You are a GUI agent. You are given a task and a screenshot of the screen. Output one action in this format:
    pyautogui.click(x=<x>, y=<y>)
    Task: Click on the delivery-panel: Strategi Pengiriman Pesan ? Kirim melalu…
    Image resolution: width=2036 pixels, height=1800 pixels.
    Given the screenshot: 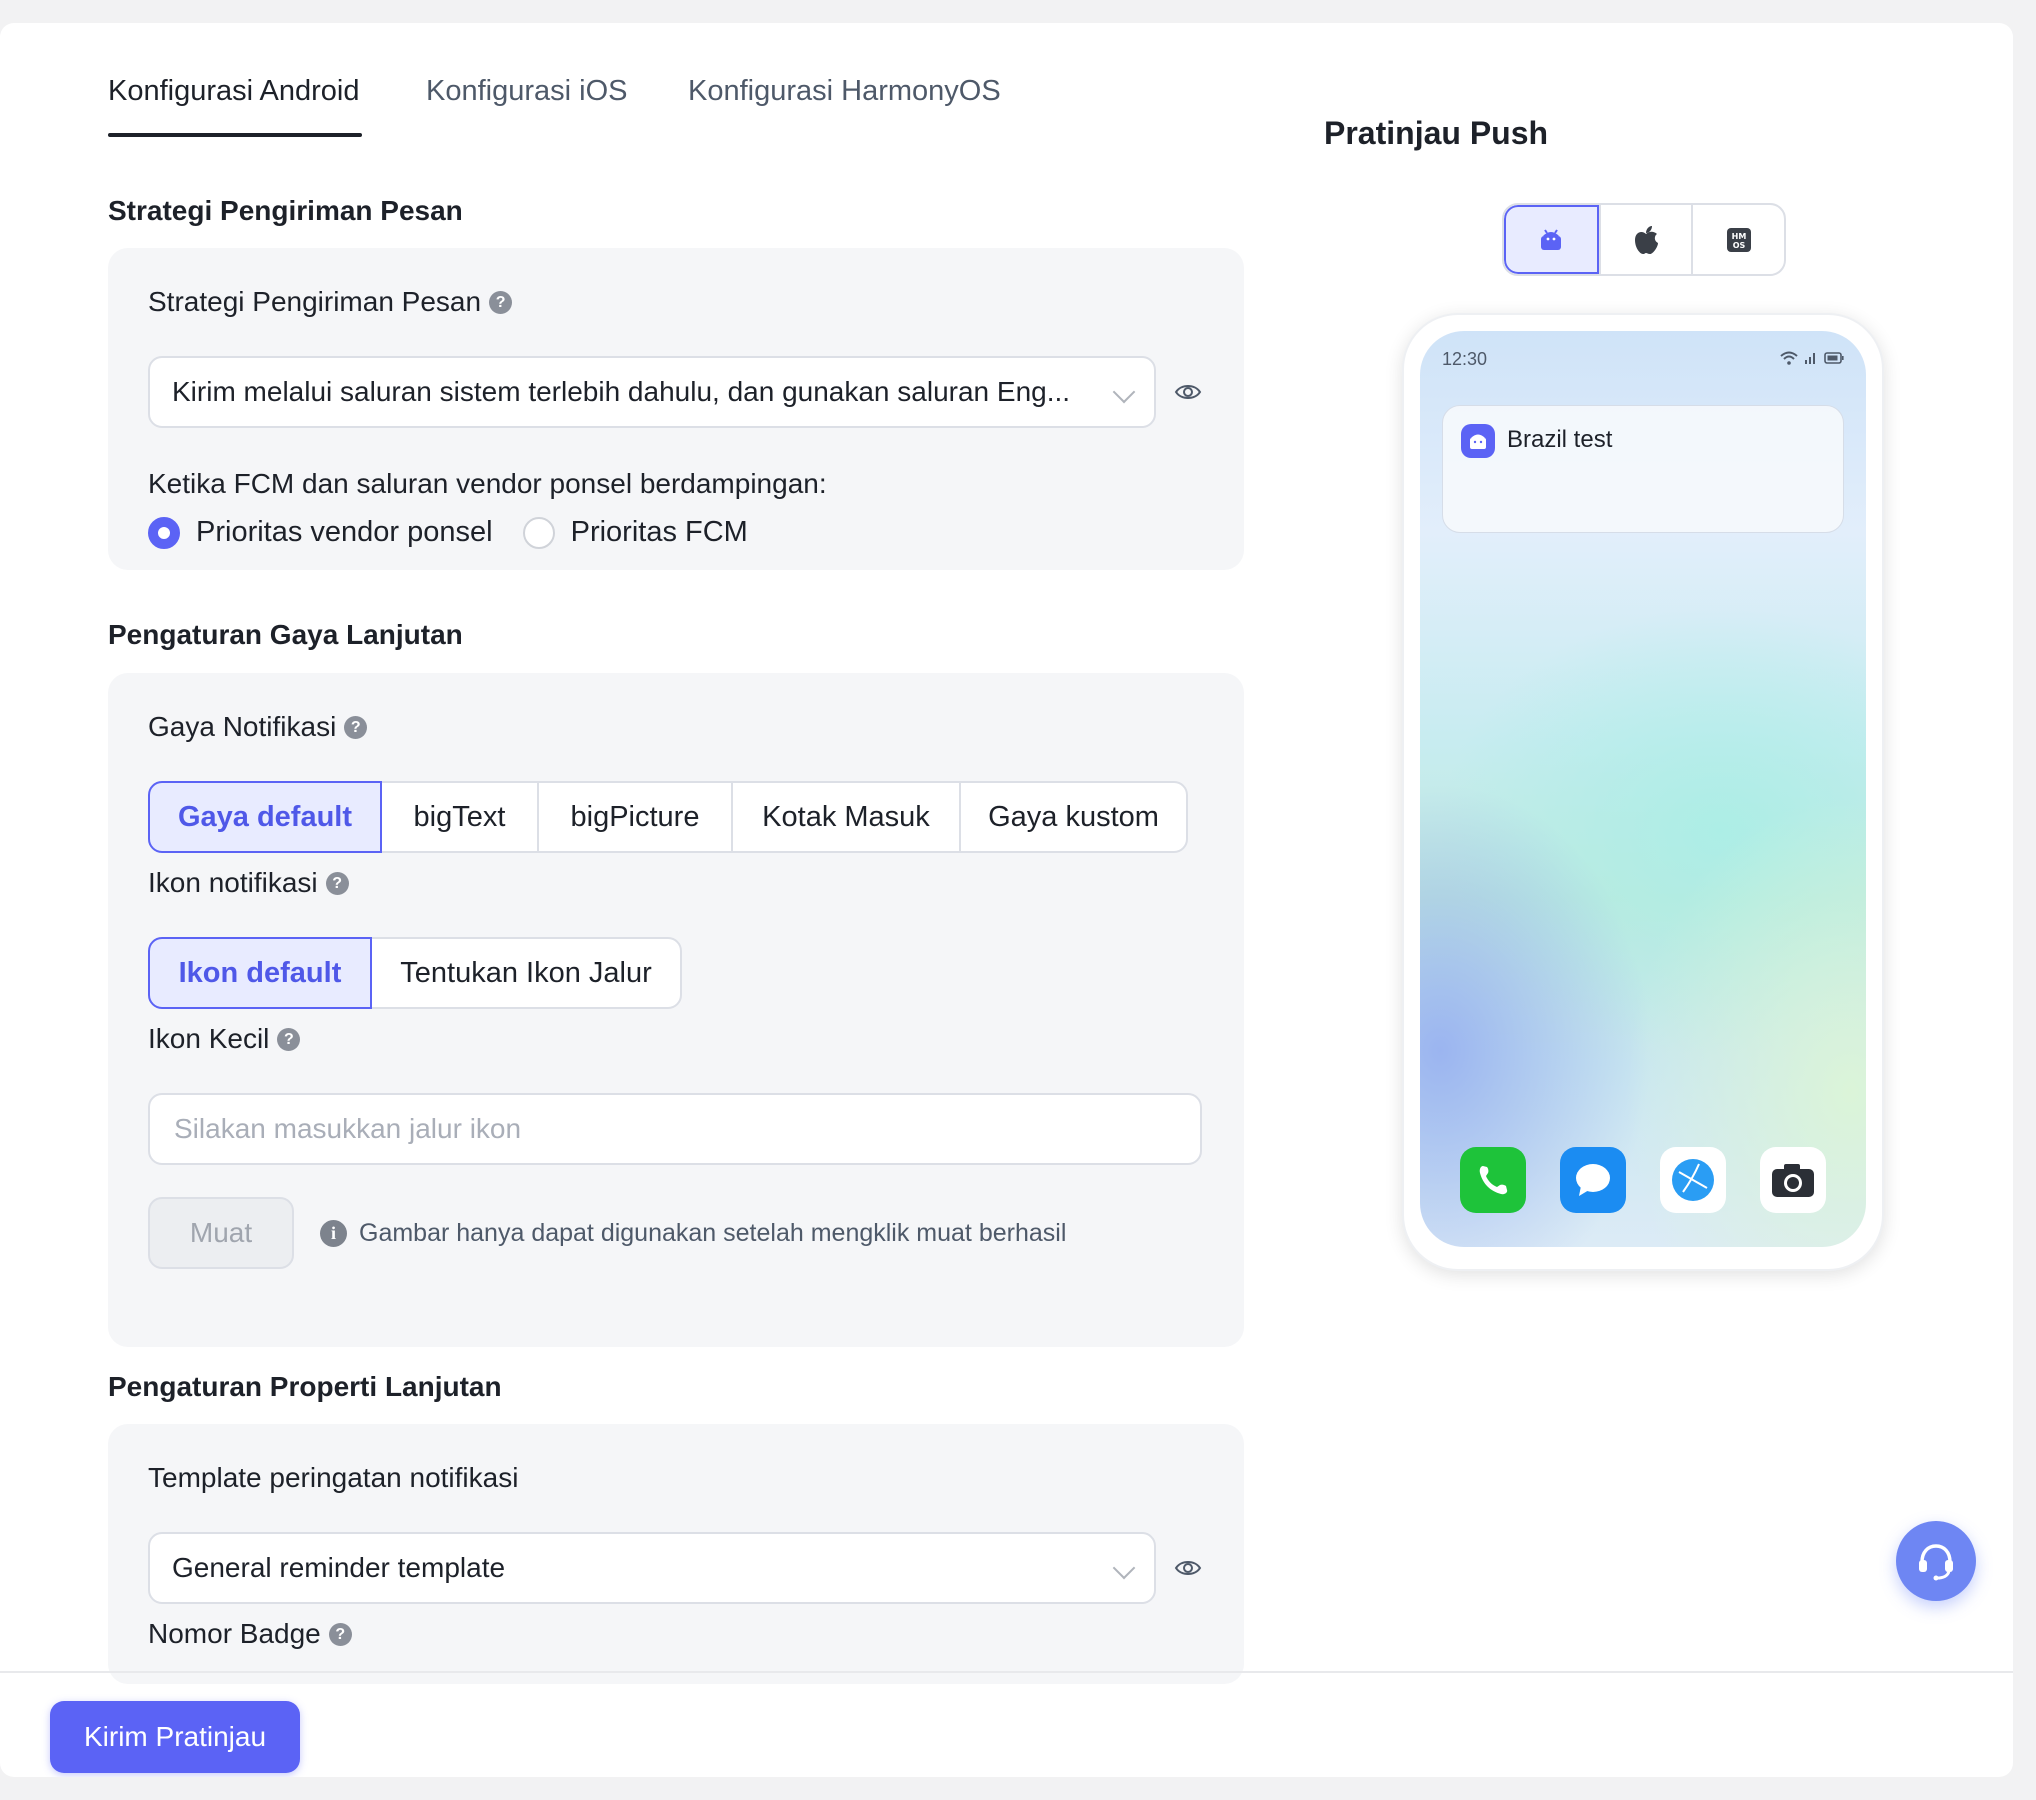 What is the action you would take?
    pyautogui.click(x=676, y=409)
    